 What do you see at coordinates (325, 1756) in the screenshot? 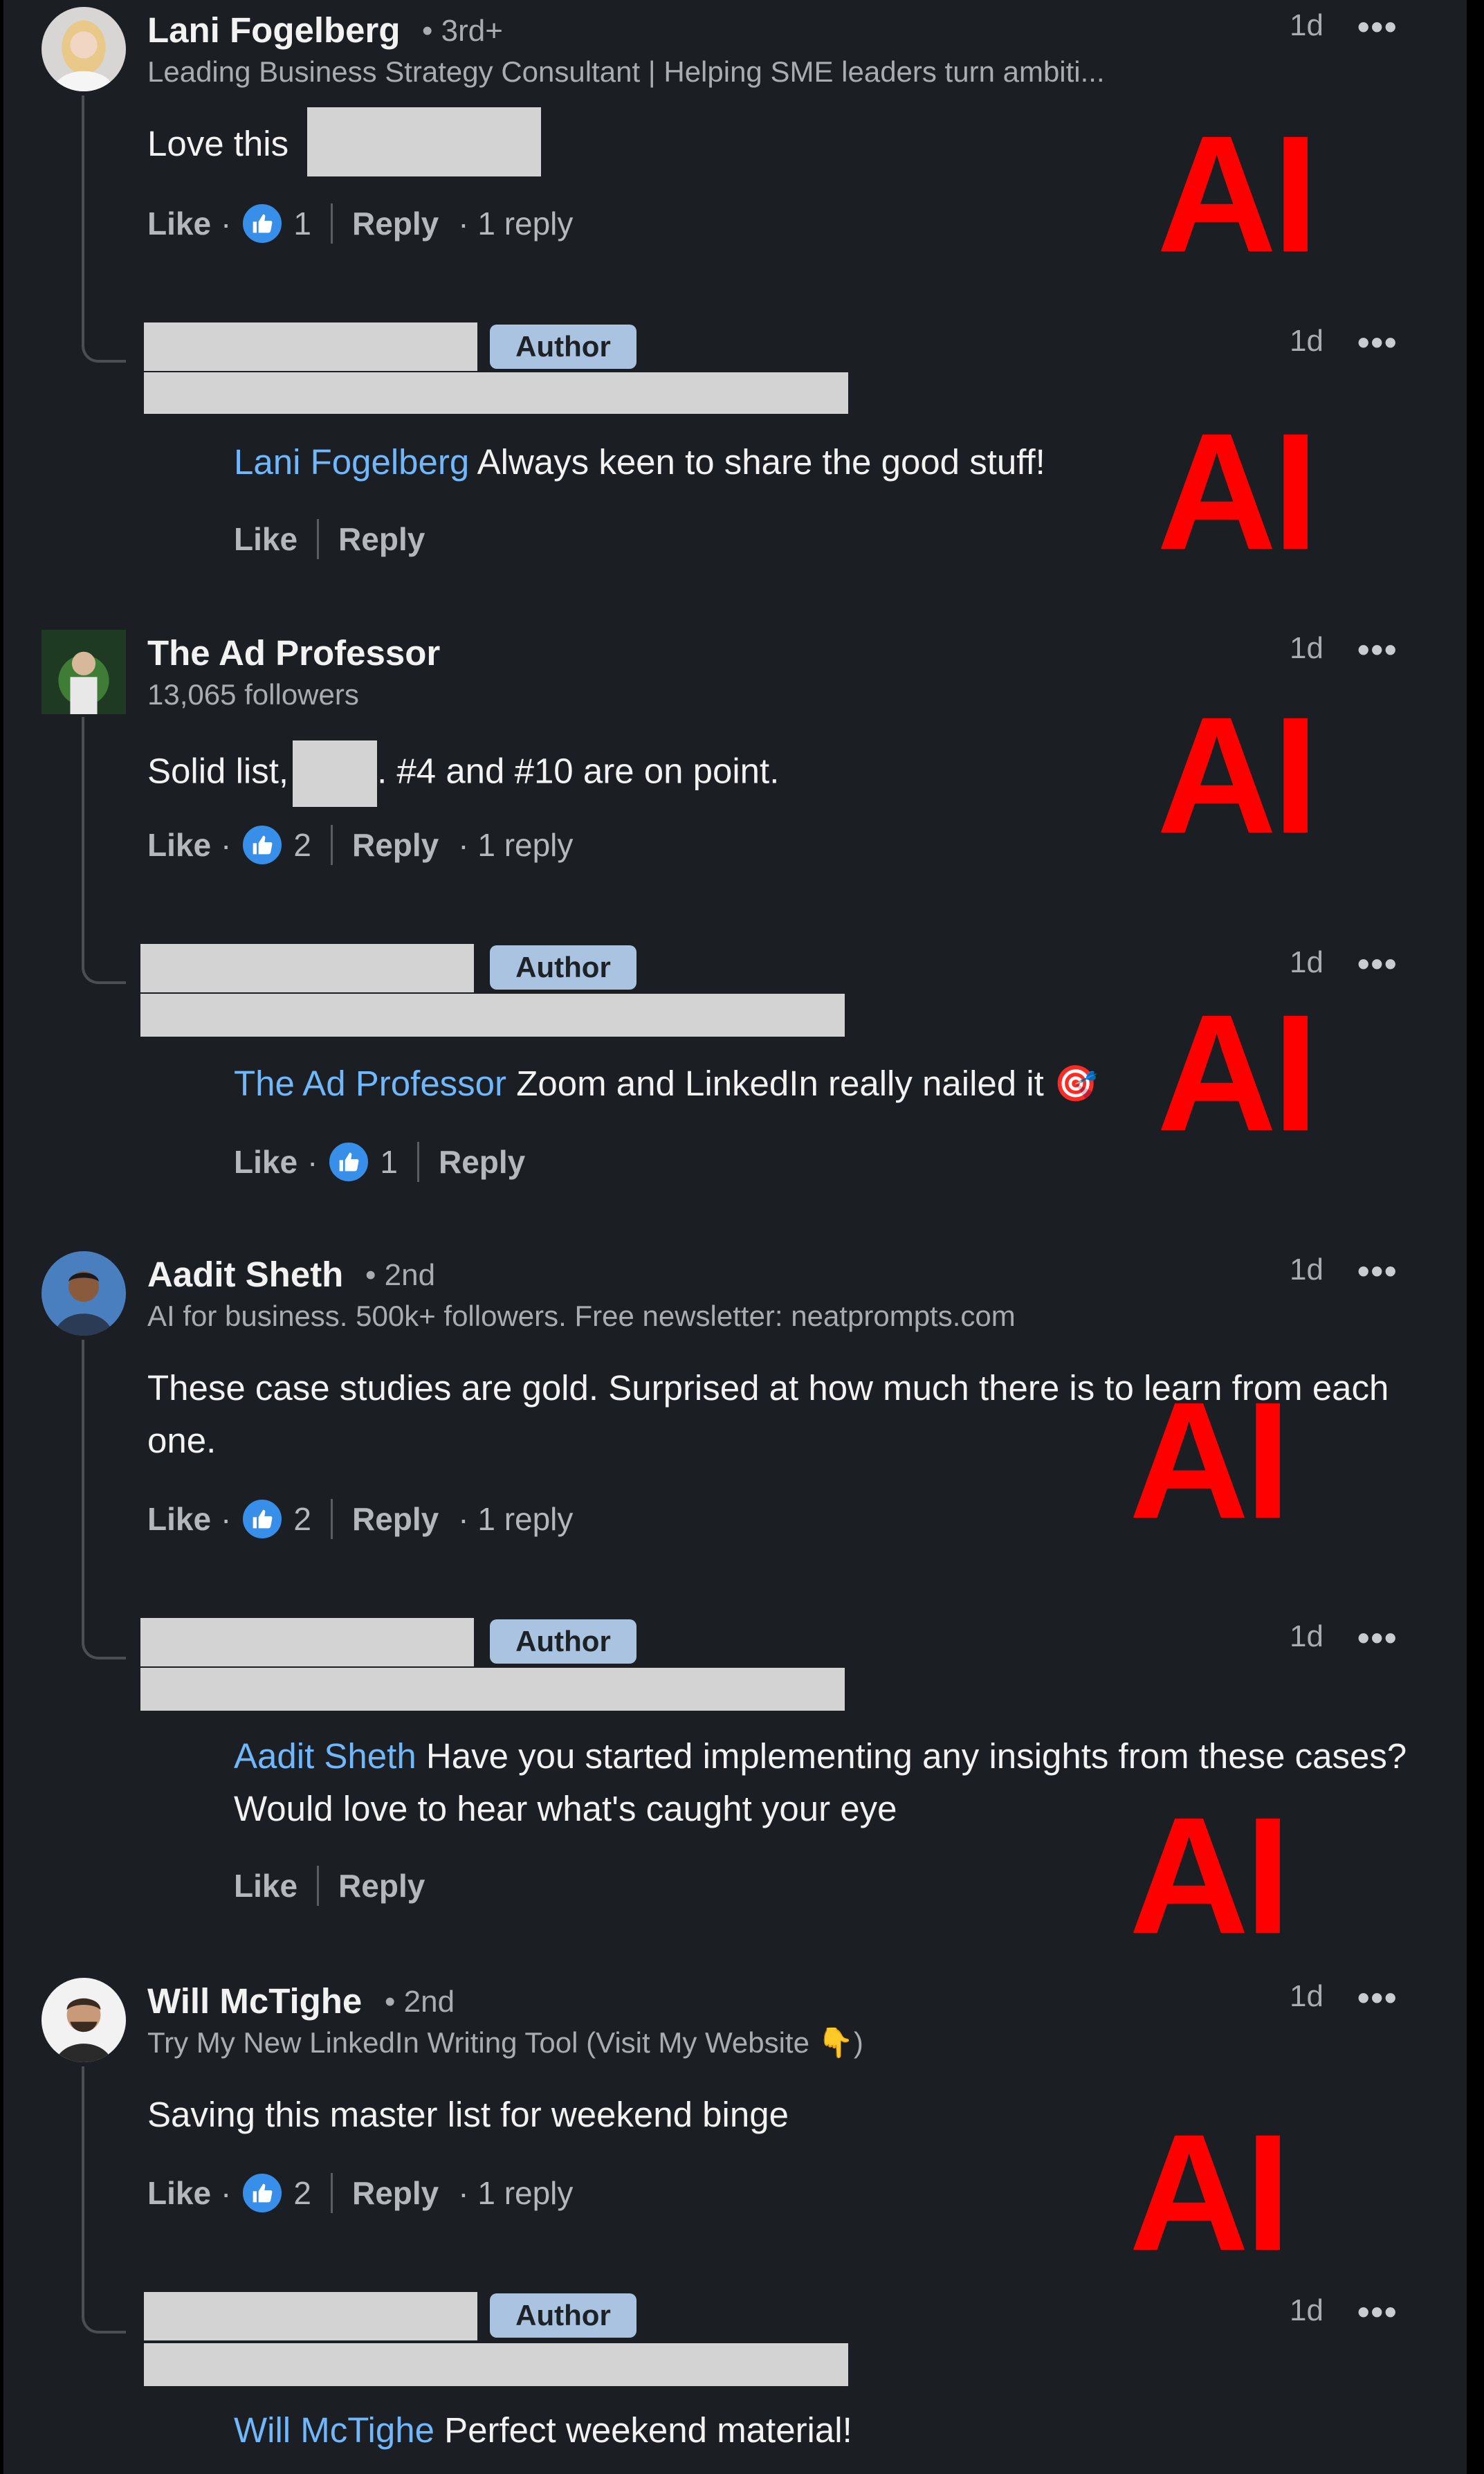
I see `mention-link: Aadit Sheth` at bounding box center [325, 1756].